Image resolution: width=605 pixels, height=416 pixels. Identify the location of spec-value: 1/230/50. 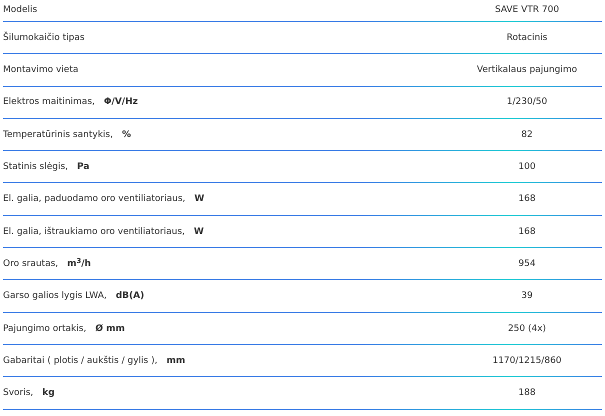
(527, 103).